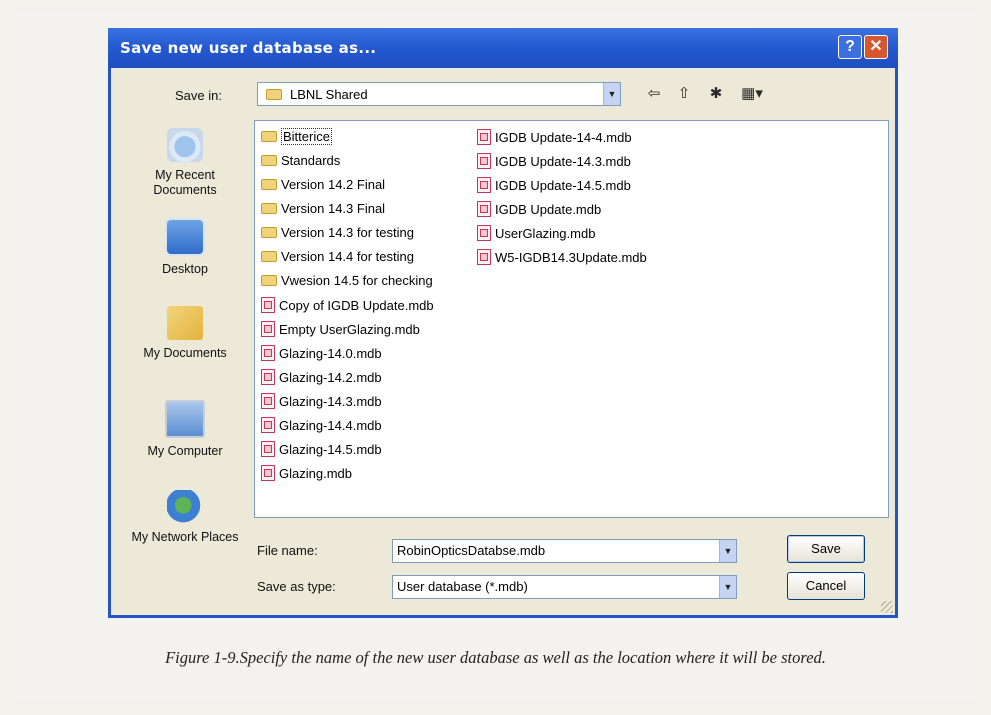 The width and height of the screenshot is (991, 715). I want to click on help-button: ?, so click(850, 47).